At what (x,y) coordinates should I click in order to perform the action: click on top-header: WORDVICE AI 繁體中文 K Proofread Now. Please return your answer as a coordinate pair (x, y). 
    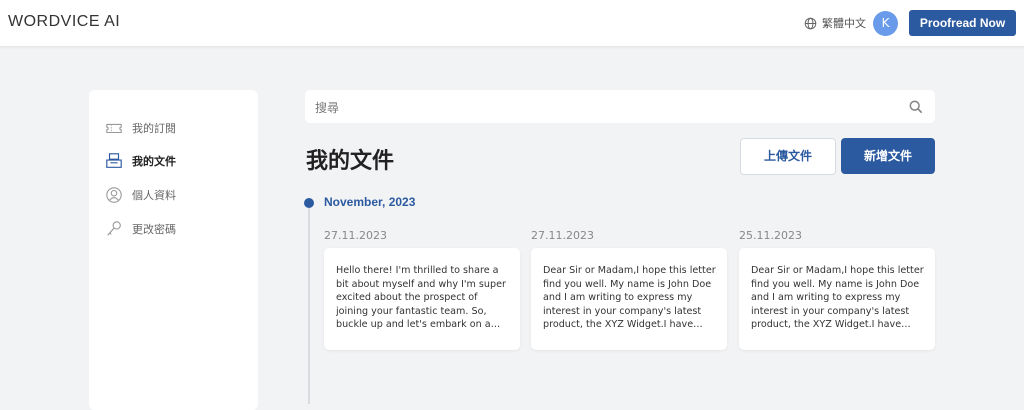
    Looking at the image, I should click on (512, 23).